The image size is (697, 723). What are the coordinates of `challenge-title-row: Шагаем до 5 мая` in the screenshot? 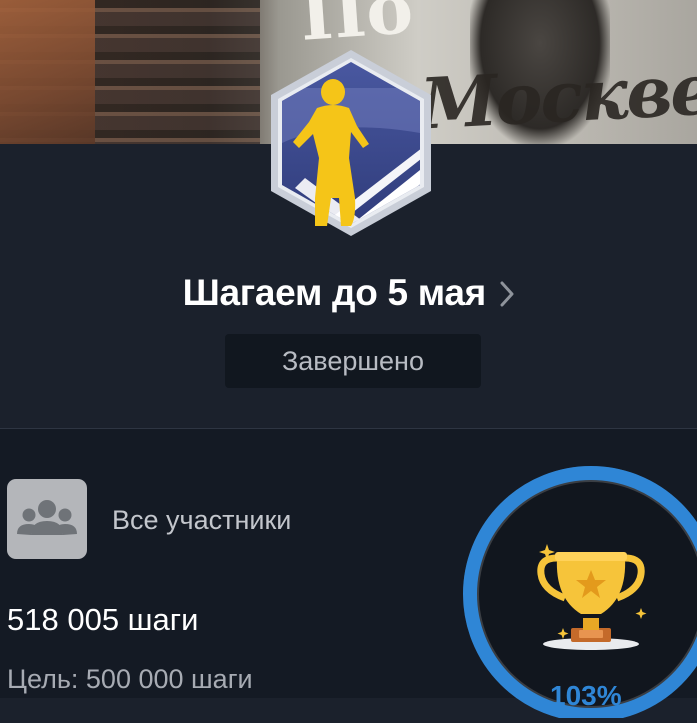 It's located at (348, 293).